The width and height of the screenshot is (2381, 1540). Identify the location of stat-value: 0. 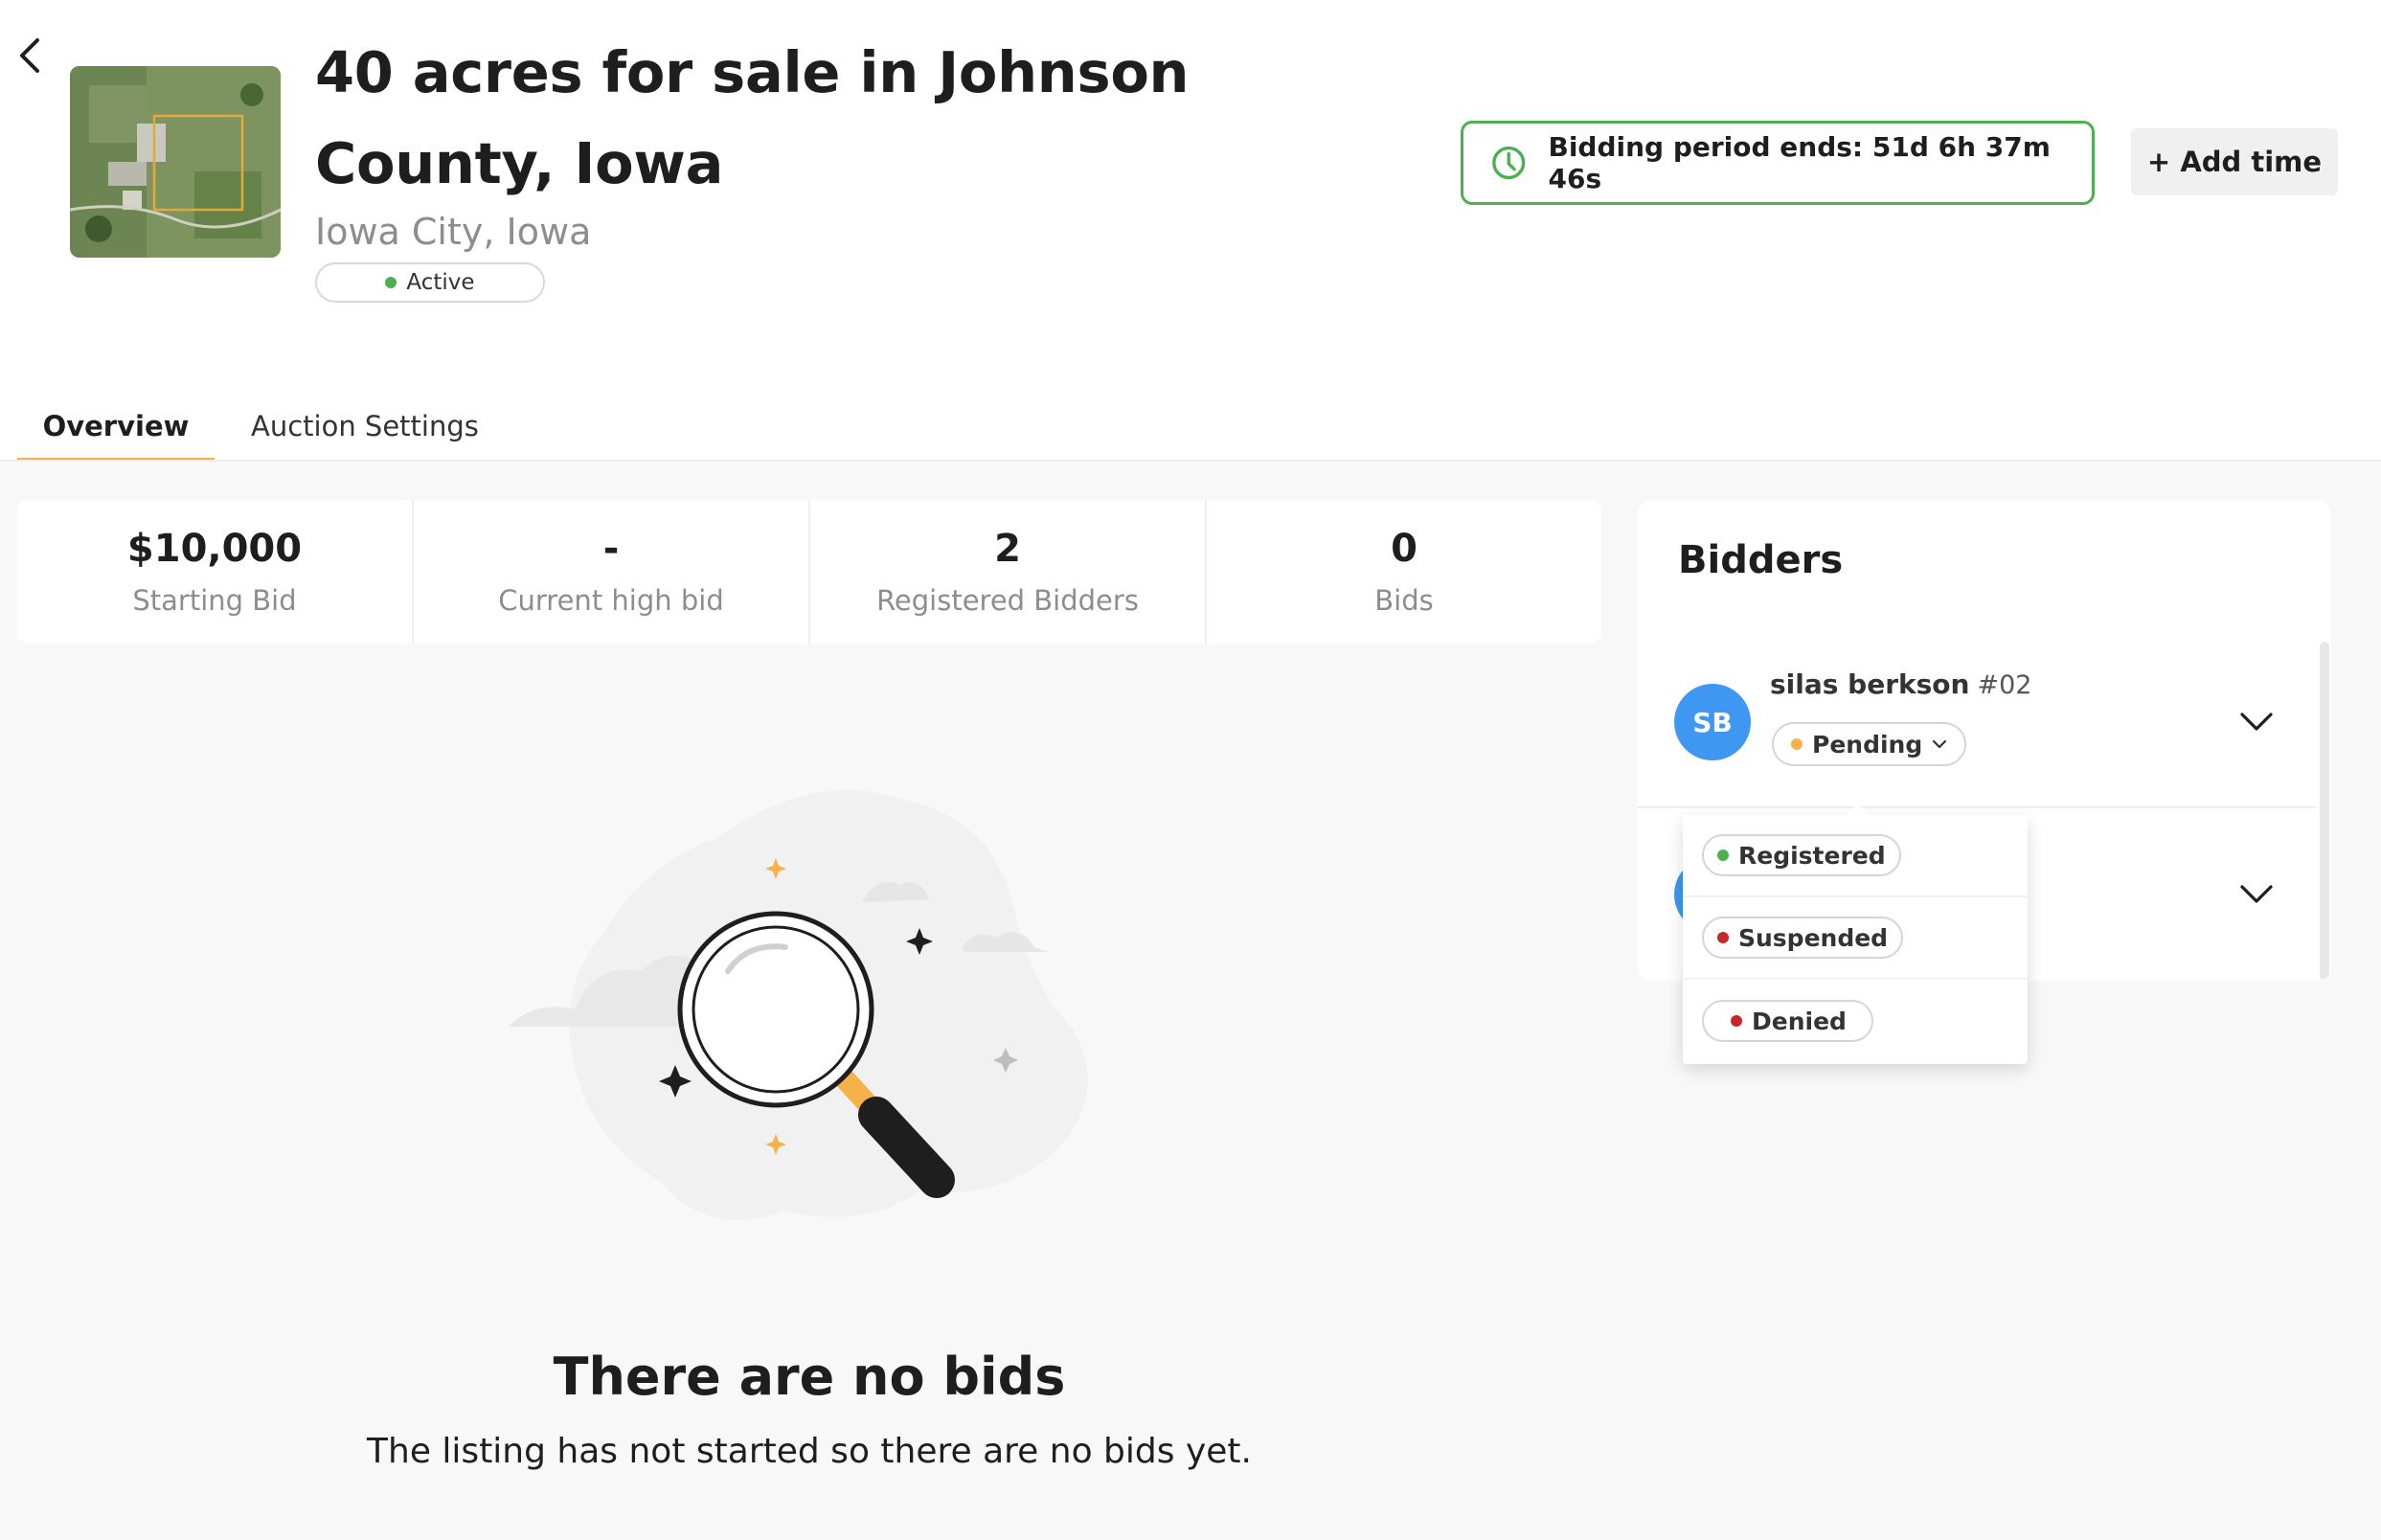
(1404, 549).